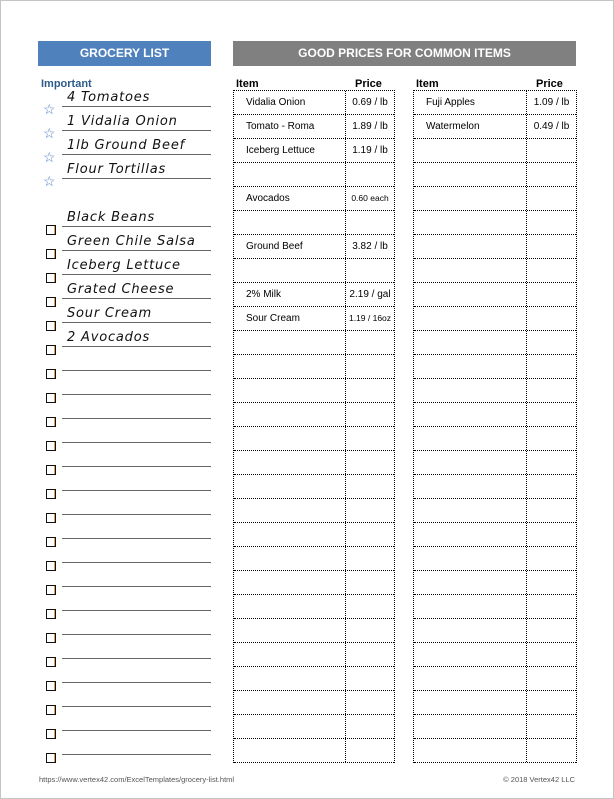 The height and width of the screenshot is (799, 614). Describe the element at coordinates (290, 198) in the screenshot. I see `cell-item: Avocados` at that location.